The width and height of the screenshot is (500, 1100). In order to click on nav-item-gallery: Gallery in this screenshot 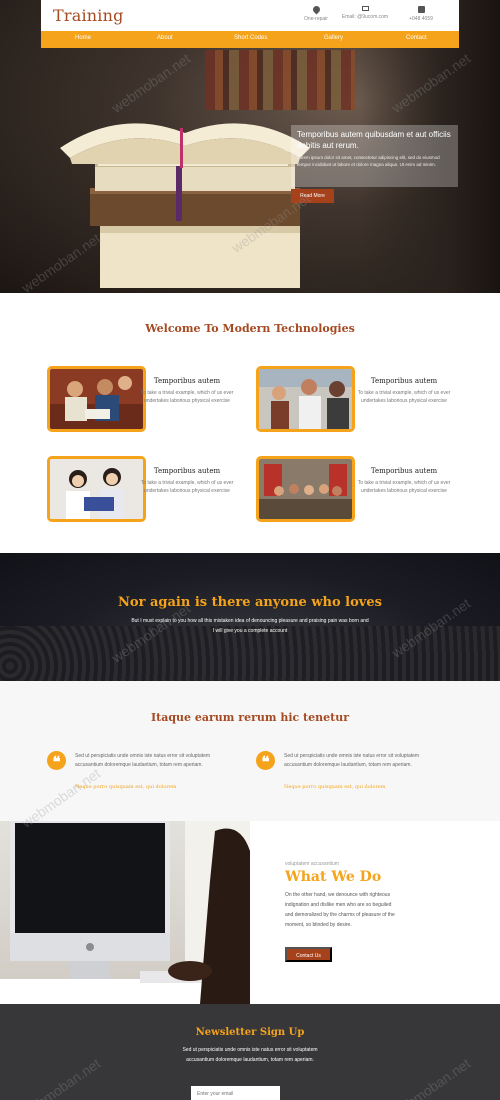, I will do `click(333, 38)`.